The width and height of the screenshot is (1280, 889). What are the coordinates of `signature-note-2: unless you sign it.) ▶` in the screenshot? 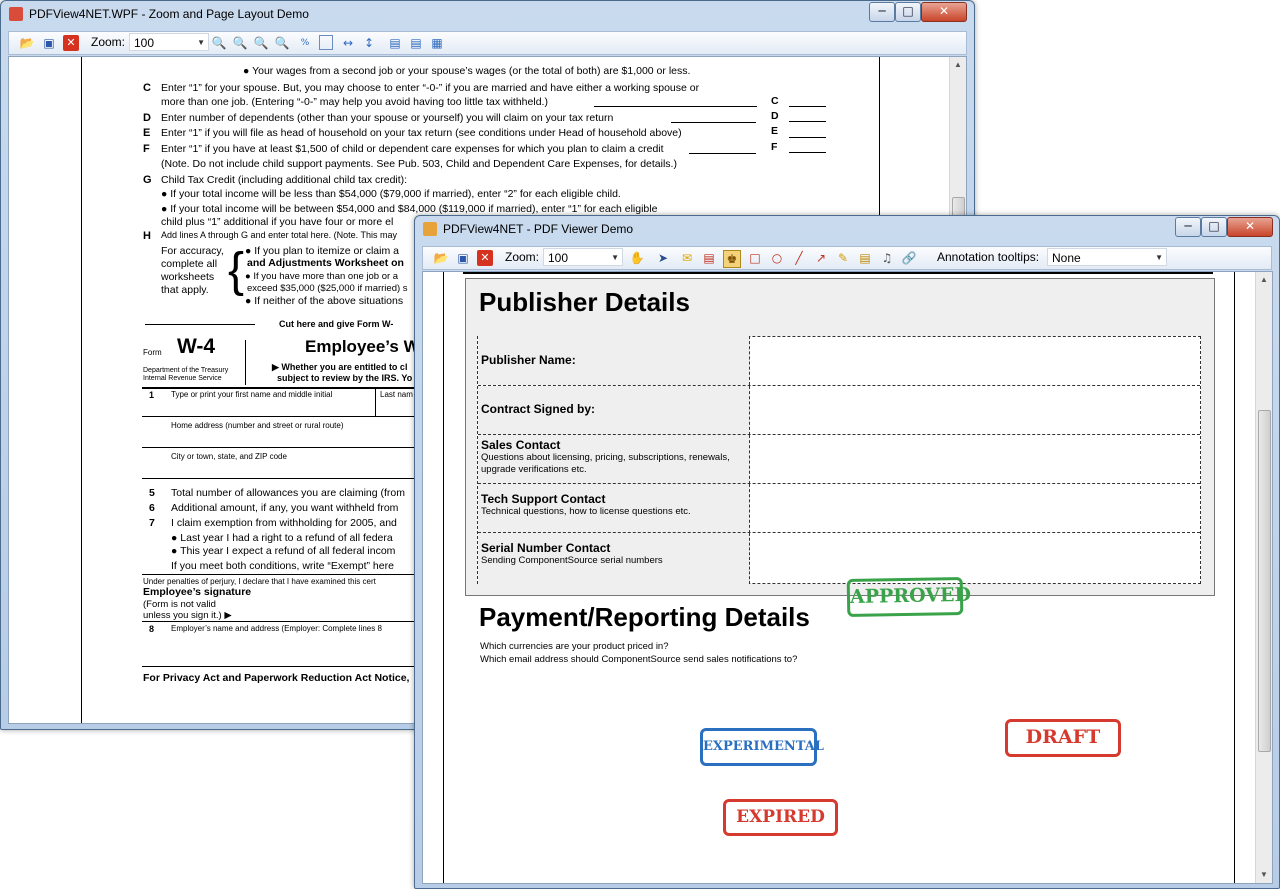 It's located at (187, 615).